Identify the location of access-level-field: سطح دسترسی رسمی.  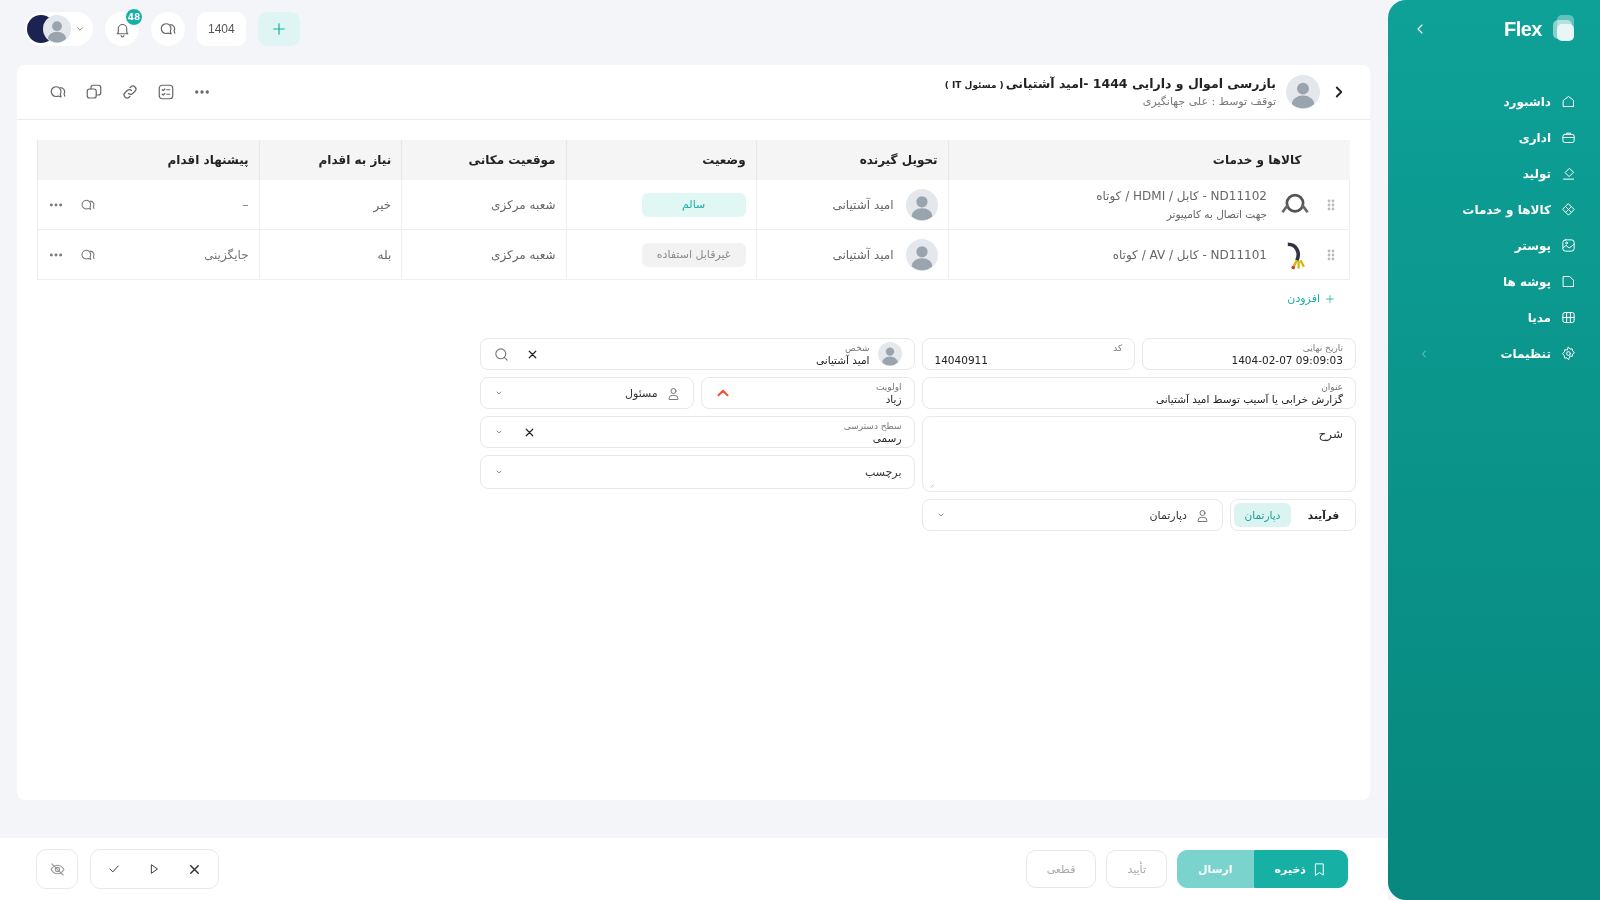
(697, 432).